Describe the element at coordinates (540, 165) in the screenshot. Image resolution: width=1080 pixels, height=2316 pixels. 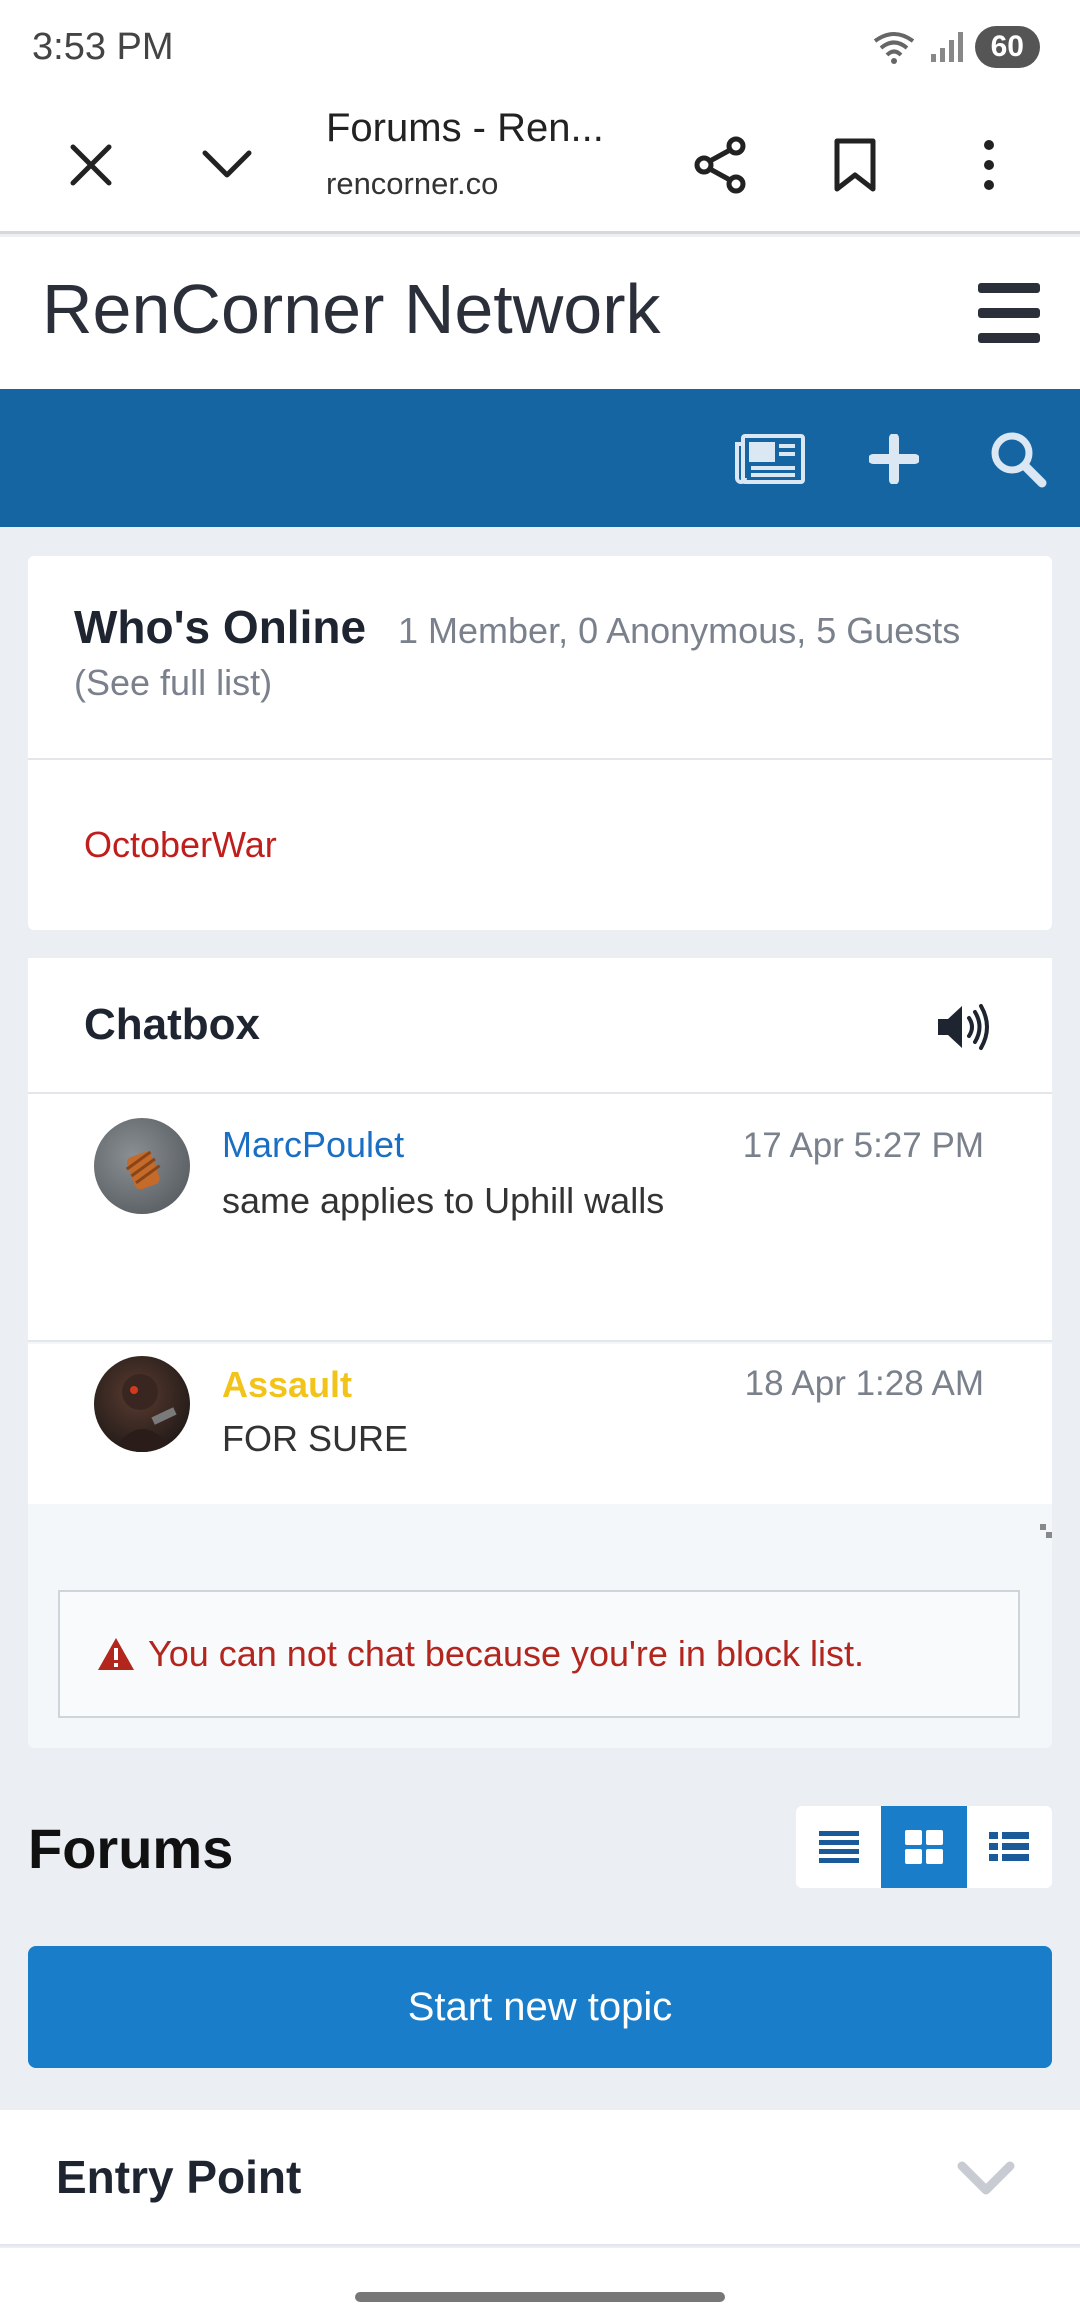
I see `browser-toolbar: Forums - Ren... rencorner.co` at that location.